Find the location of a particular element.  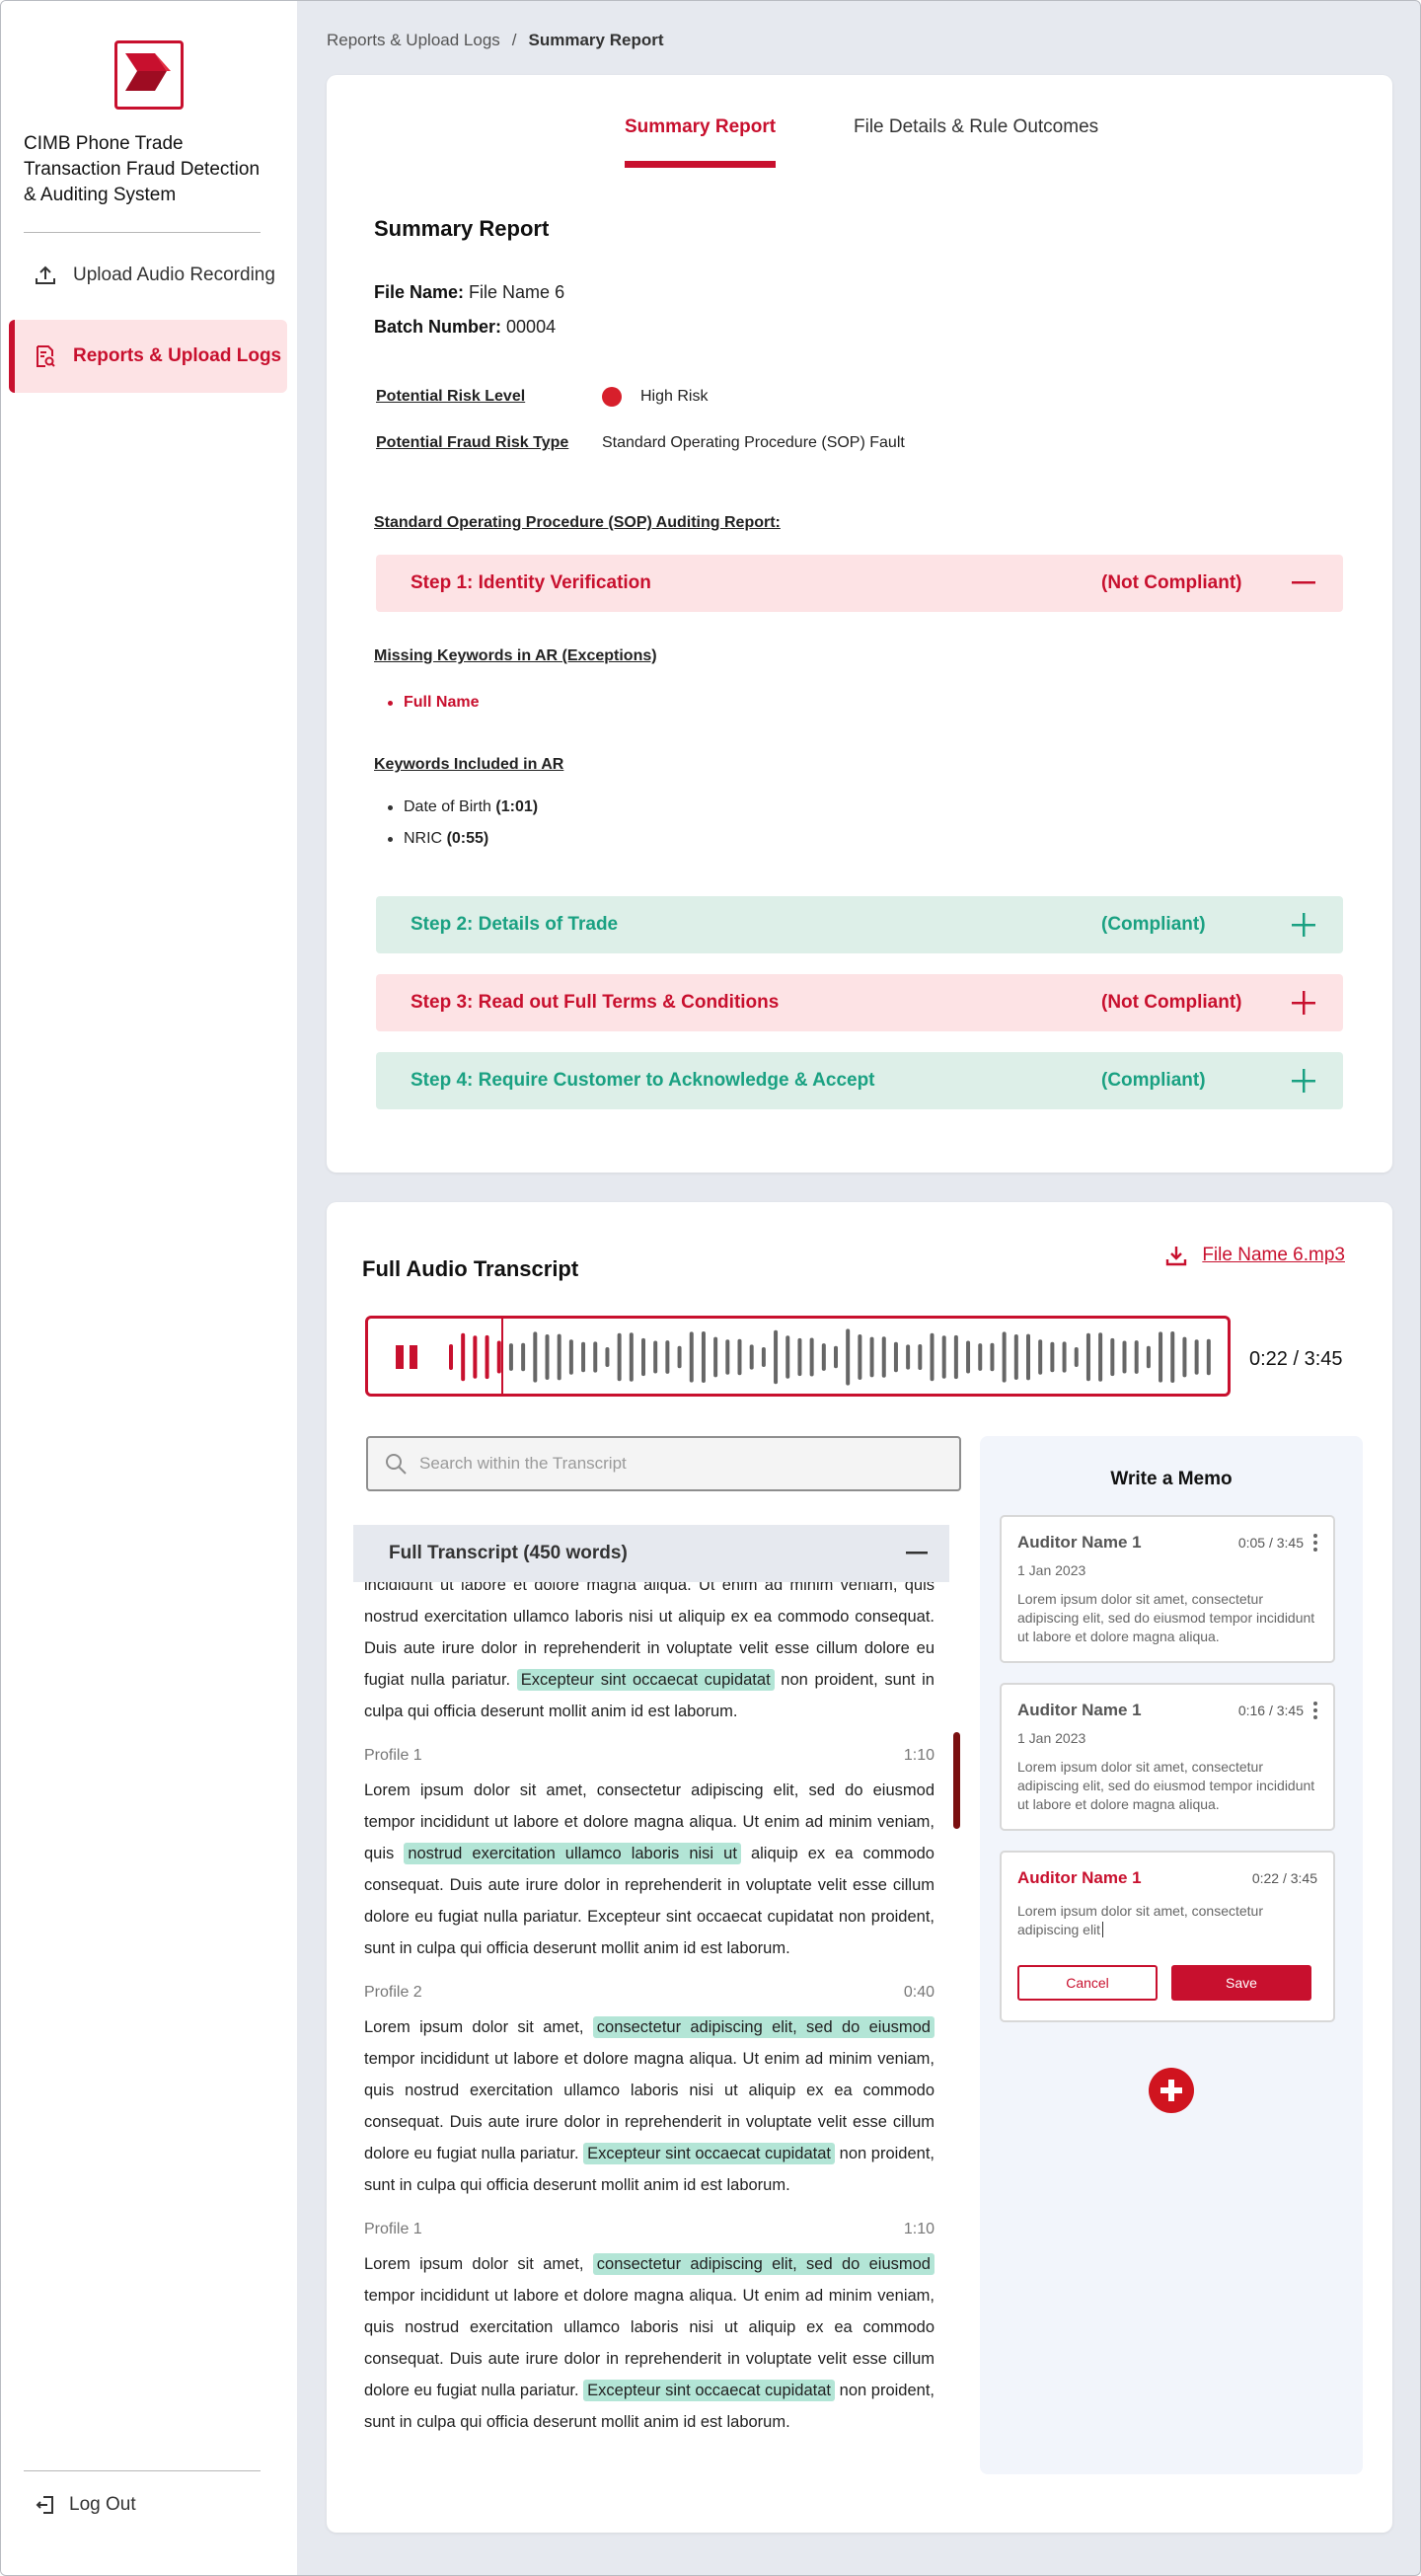

step-2-accordion: Step 2: Details of Trade (Compliant) is located at coordinates (859, 924).